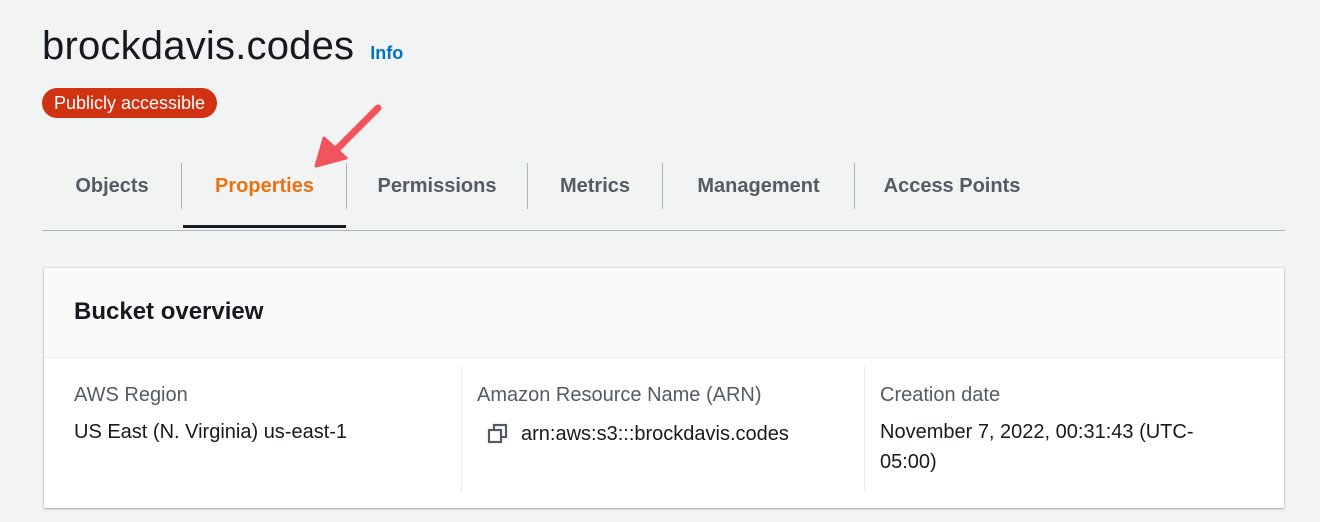  I want to click on tab-metrics: Metrics, so click(595, 194).